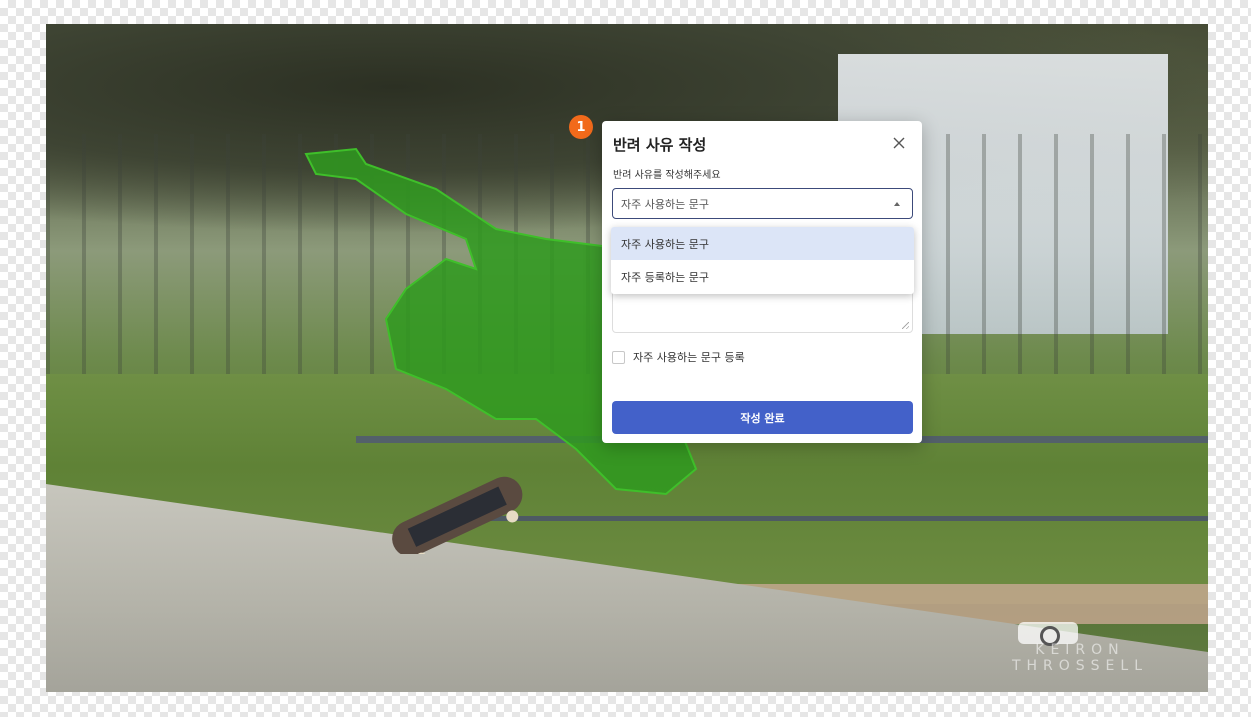  I want to click on register-phrase-row: 자주 사용하는 문구 등록, so click(678, 357).